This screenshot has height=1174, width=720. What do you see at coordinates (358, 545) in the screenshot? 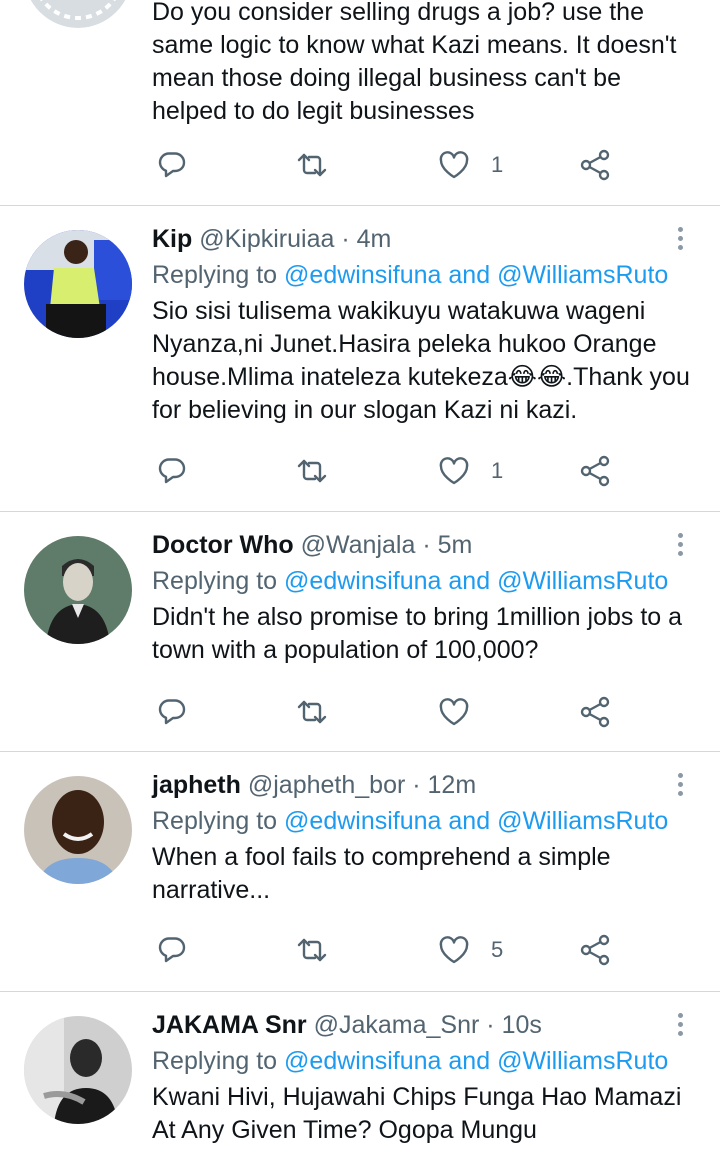
I see `author-handle: @Wanjala` at bounding box center [358, 545].